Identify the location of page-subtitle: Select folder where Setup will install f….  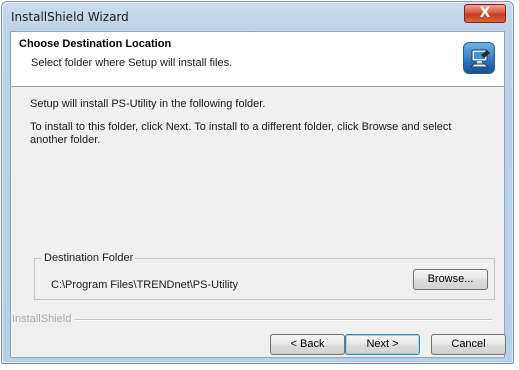
(132, 63).